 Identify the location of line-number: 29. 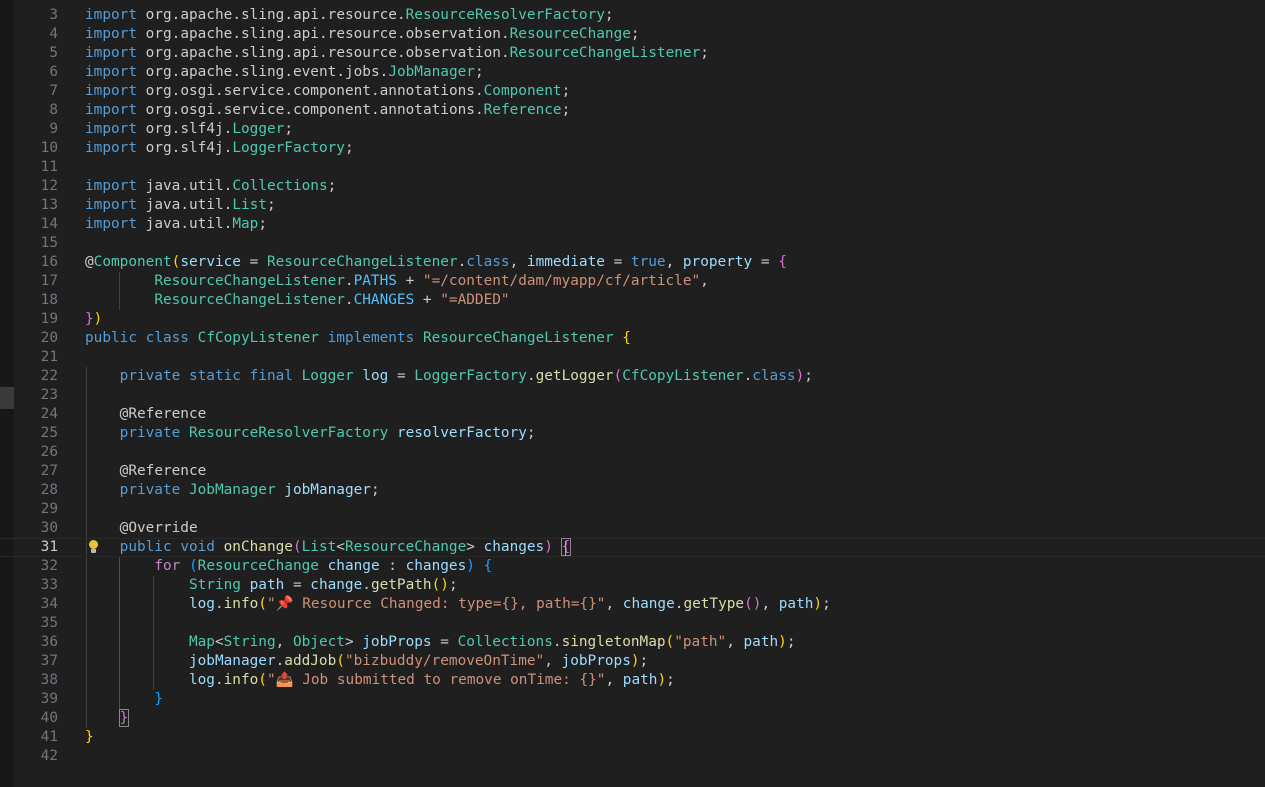
(49, 509).